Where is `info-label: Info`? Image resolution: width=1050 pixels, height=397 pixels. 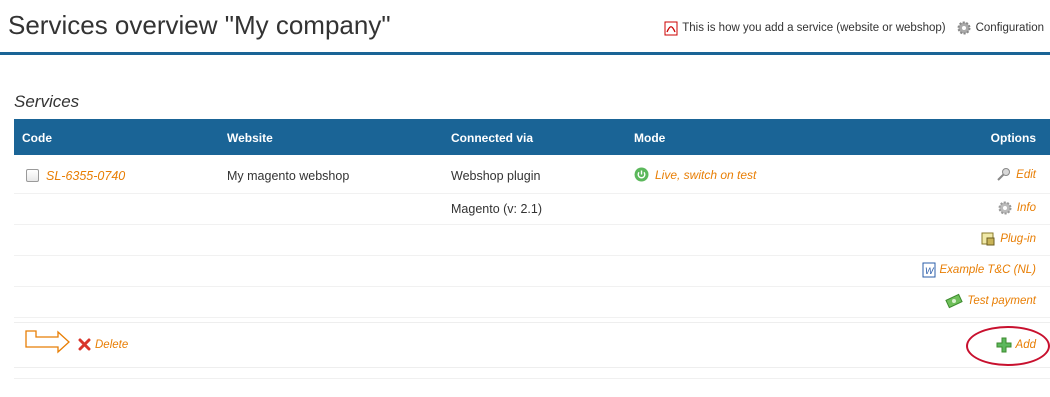 info-label: Info is located at coordinates (1026, 208).